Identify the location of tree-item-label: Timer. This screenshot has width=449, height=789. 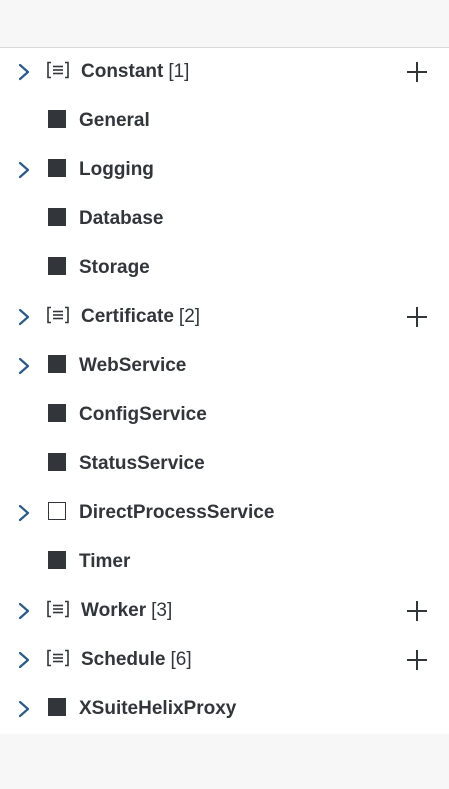
(105, 561).